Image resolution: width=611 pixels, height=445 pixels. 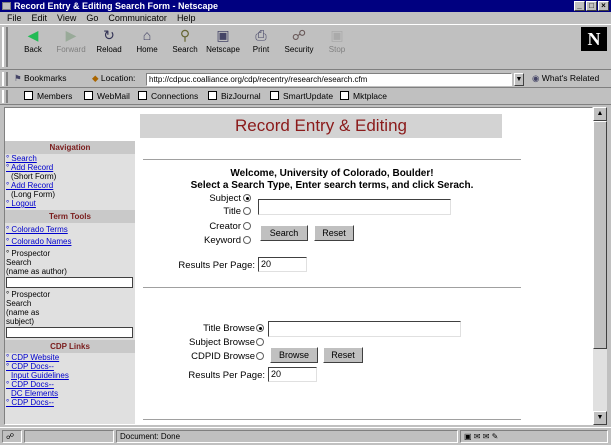 I want to click on browse-term-input, so click(x=364, y=329).